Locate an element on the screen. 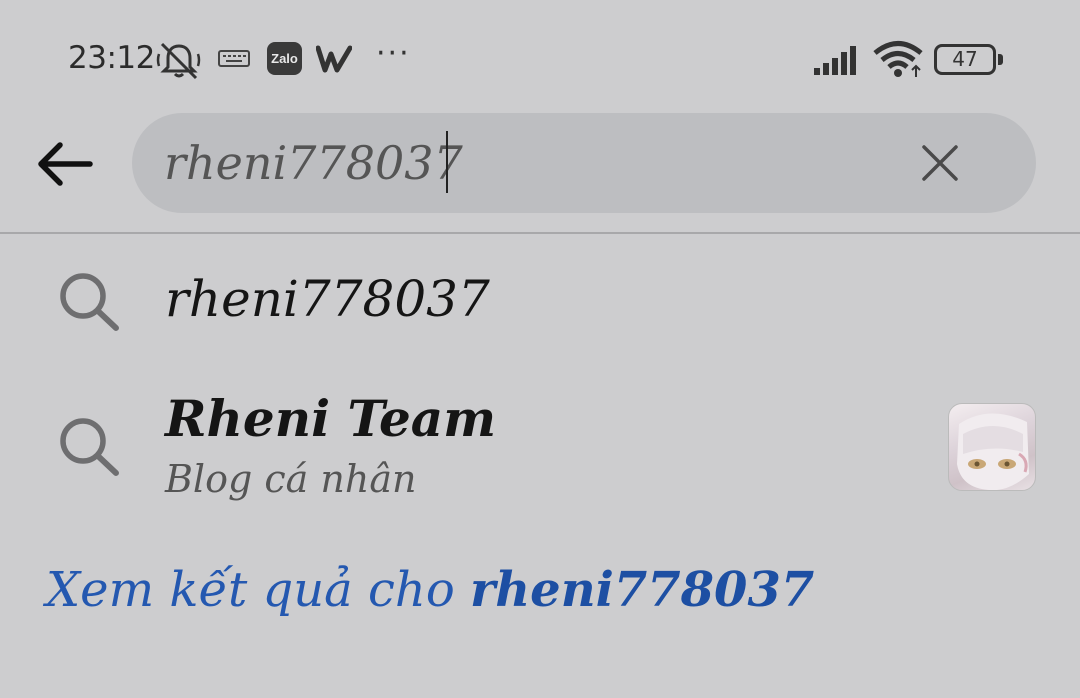 This screenshot has height=698, width=1080. header-divider is located at coordinates (540, 233).